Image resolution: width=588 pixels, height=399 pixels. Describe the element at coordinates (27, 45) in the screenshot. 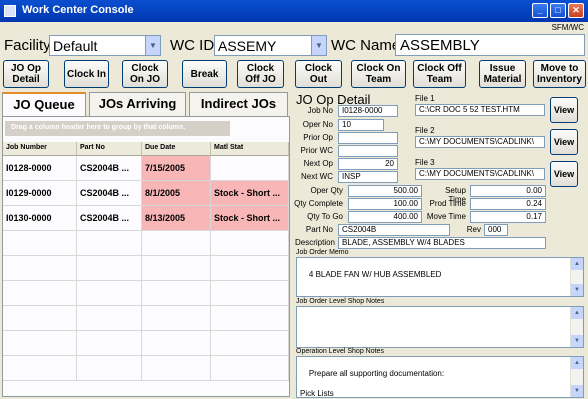

I see `facility-label: Facility` at that location.